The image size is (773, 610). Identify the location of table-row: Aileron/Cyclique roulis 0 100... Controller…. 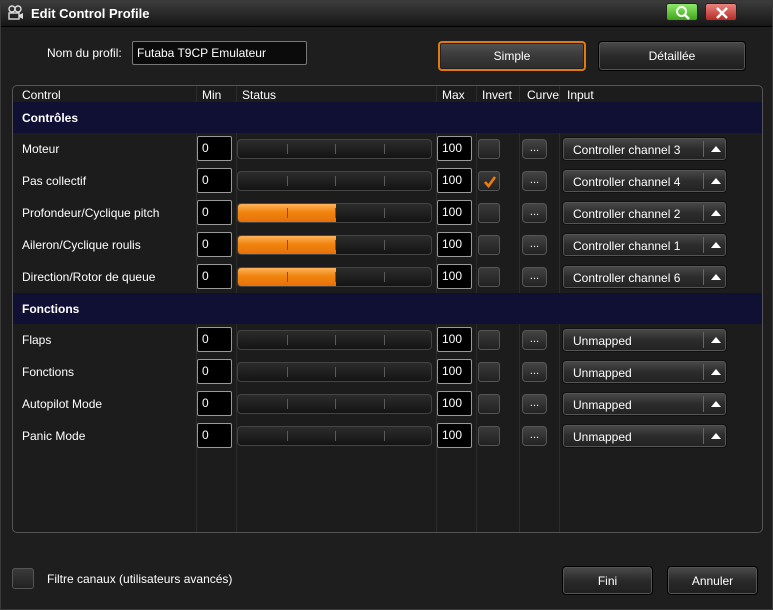
(387, 245).